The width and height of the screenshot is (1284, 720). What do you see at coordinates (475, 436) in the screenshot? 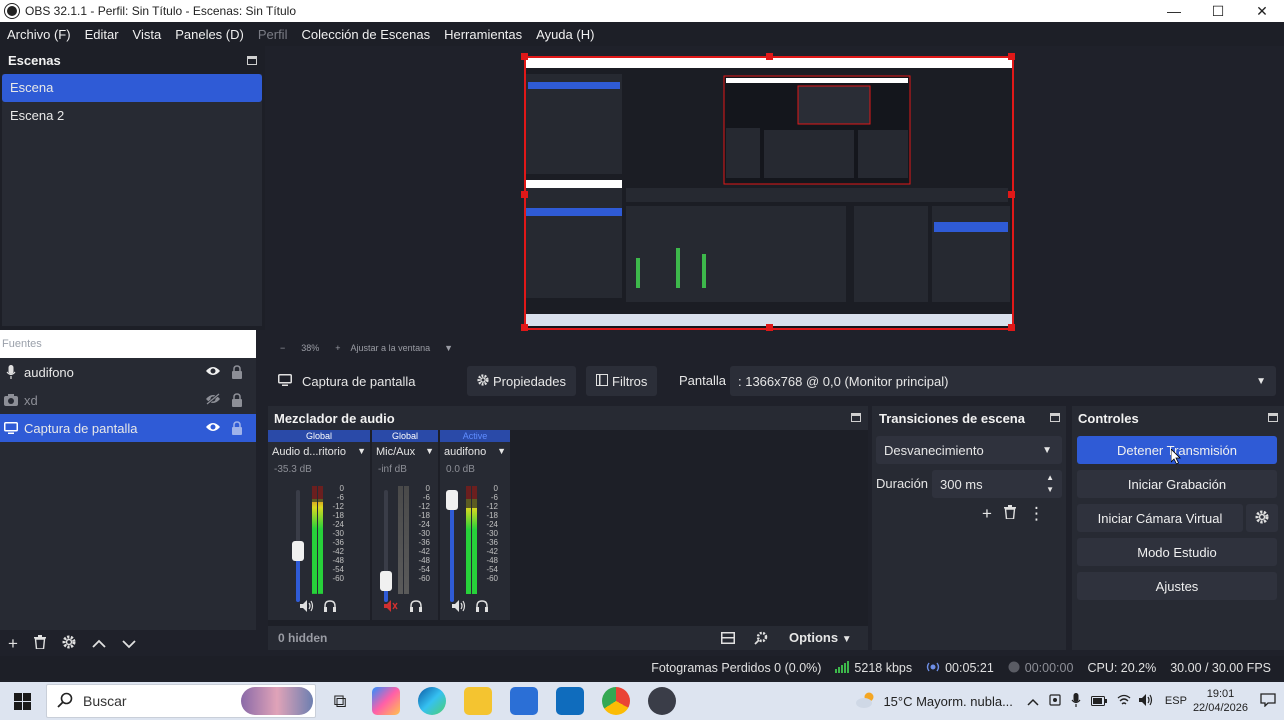
I see `channel-tag: Active` at bounding box center [475, 436].